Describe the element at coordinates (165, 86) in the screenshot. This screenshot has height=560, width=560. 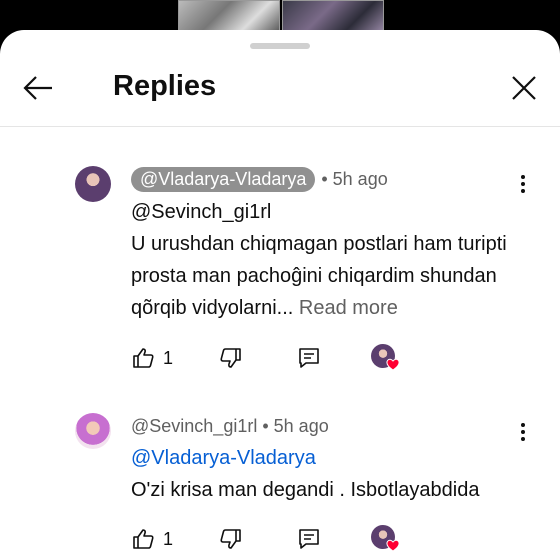
I see `page-title: Replies` at that location.